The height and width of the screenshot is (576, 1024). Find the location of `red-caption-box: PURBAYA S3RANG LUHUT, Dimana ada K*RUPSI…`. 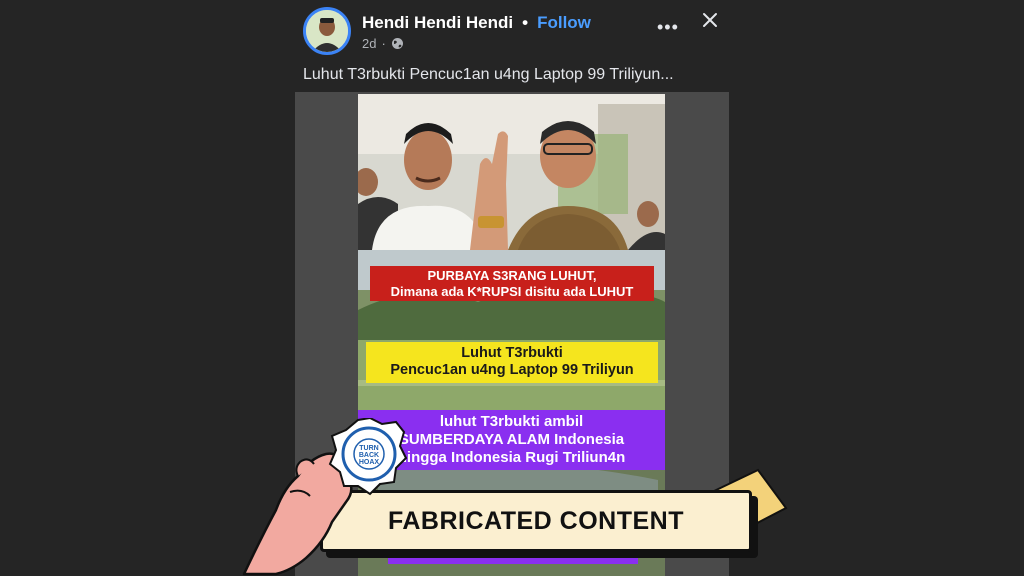

red-caption-box: PURBAYA S3RANG LUHUT, Dimana ada K*RUPSI… is located at coordinates (512, 284).